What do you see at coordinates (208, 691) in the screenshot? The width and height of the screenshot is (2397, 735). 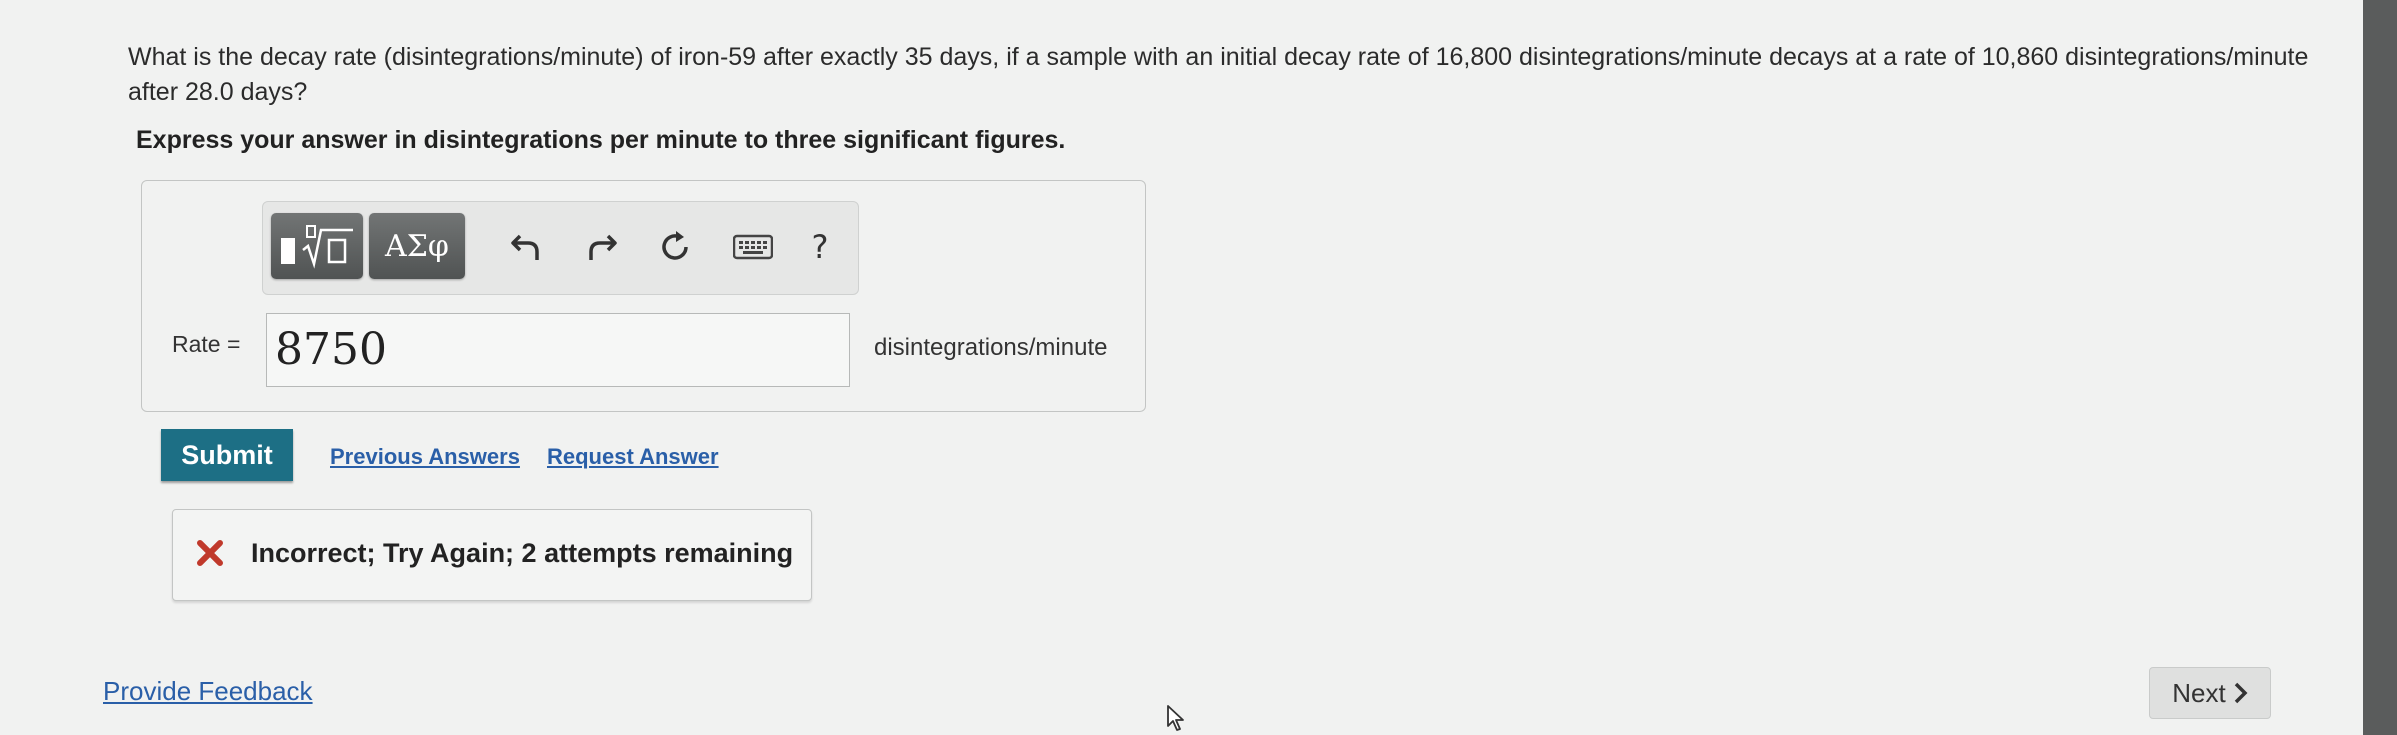 I see `provide-feedback-link: Provide Feedback` at bounding box center [208, 691].